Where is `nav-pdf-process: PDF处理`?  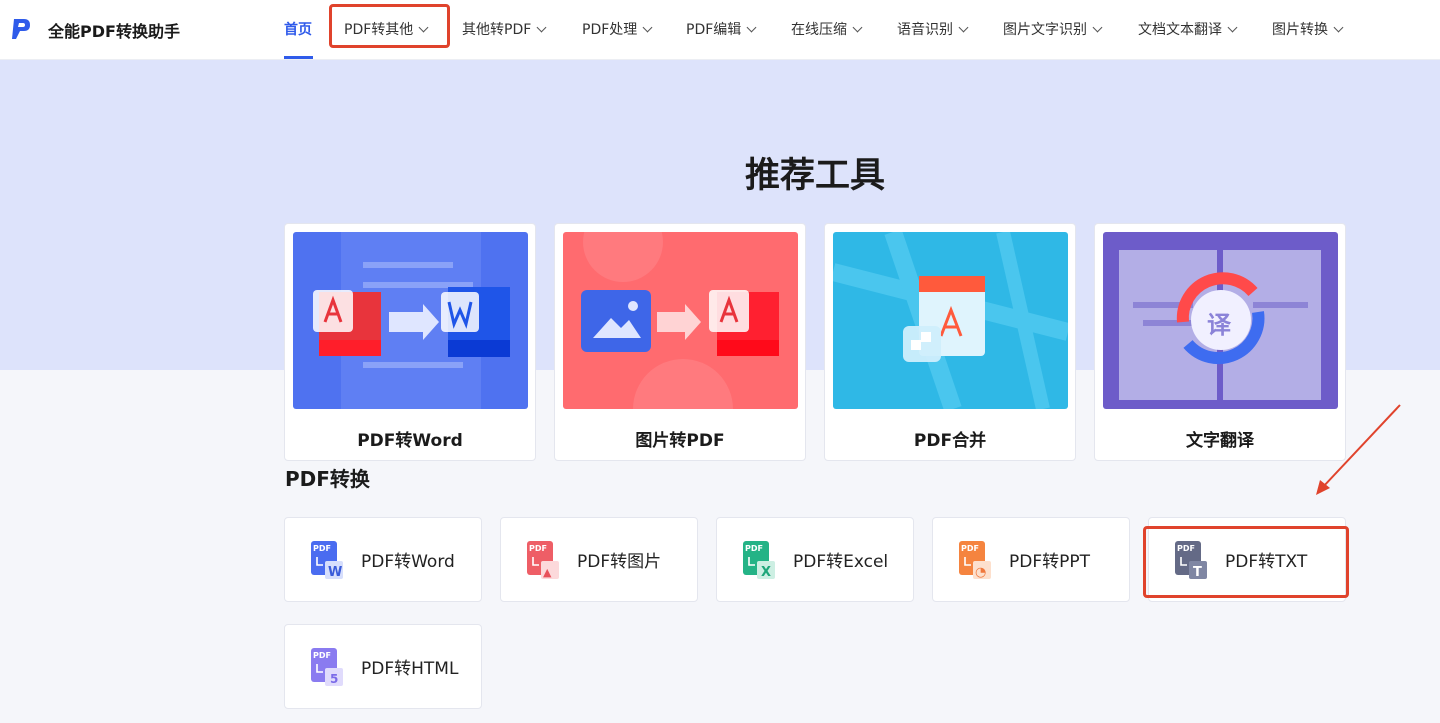
nav-pdf-process: PDF处理 is located at coordinates (617, 30).